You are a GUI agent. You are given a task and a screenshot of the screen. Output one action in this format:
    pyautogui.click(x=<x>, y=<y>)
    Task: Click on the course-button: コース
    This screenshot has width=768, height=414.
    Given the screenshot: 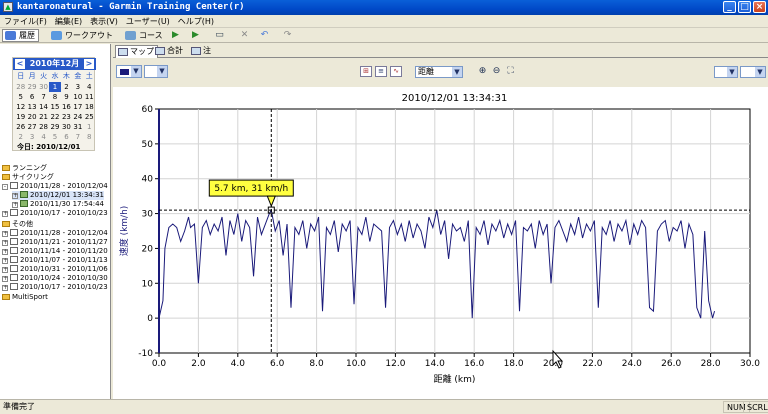 What is the action you would take?
    pyautogui.click(x=144, y=35)
    